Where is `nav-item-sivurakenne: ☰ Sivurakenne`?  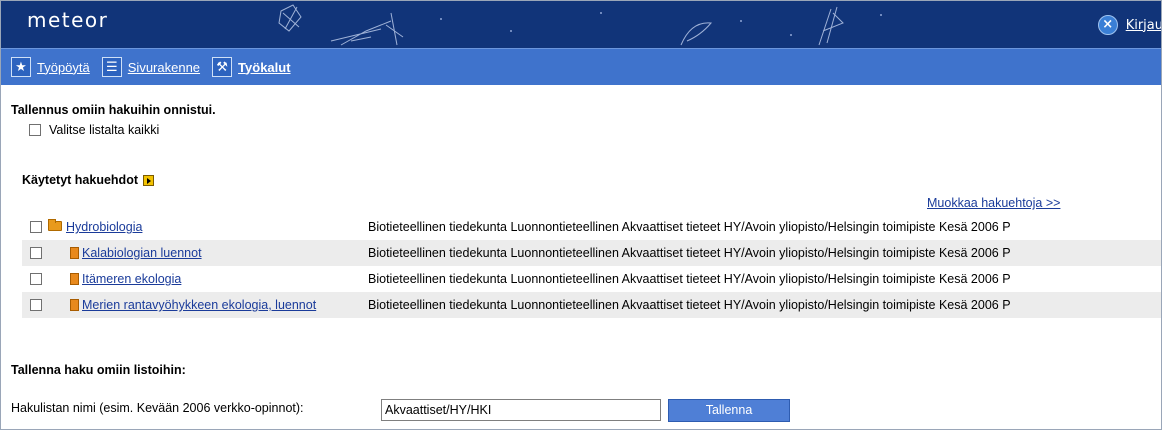
nav-item-sivurakenne: ☰ Sivurakenne is located at coordinates (150, 67).